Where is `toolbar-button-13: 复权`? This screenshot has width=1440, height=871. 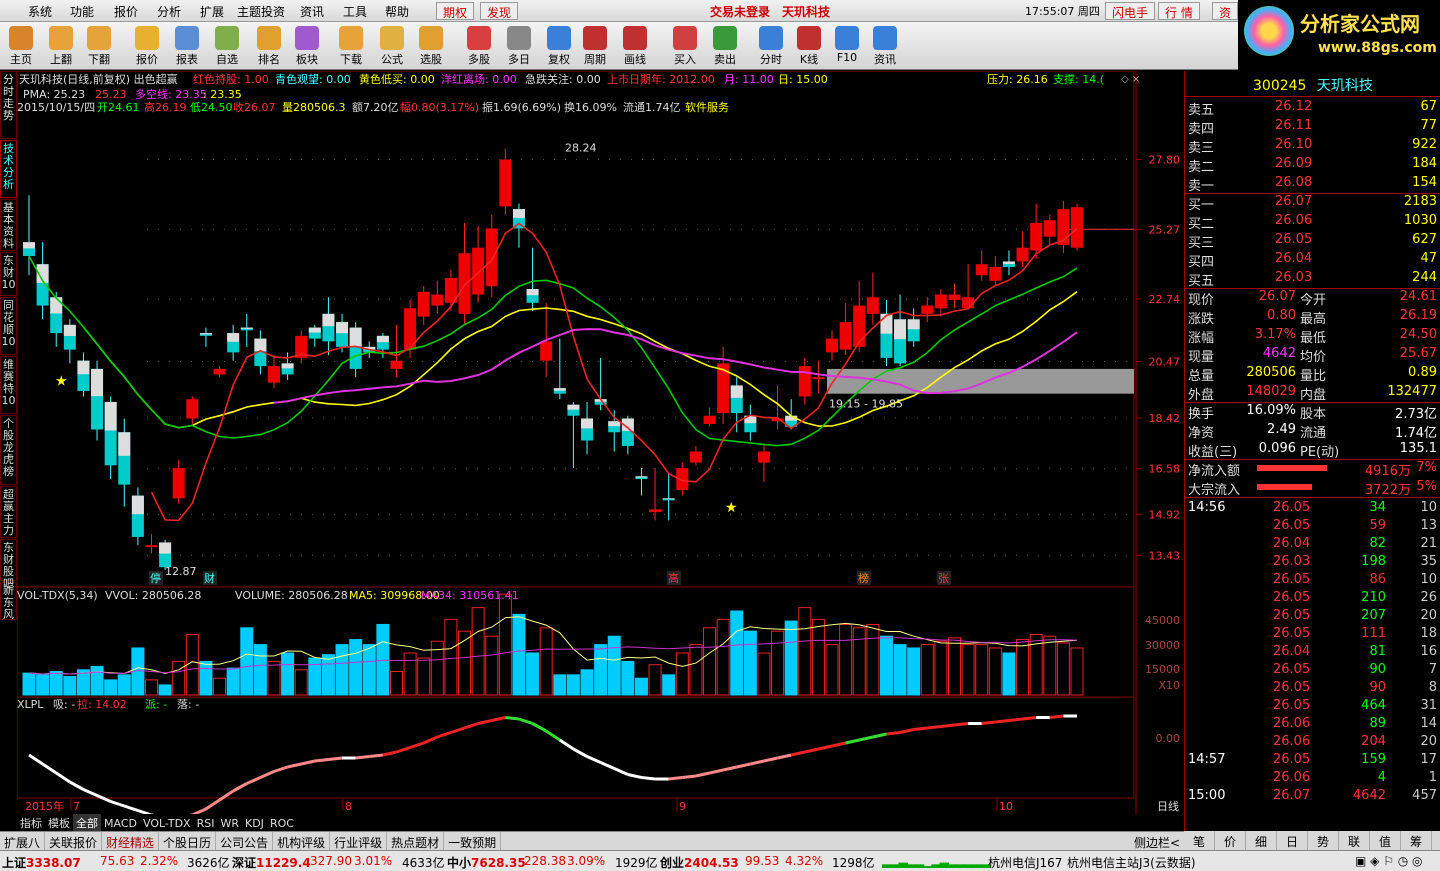
toolbar-button-13: 复权 is located at coordinates (559, 46).